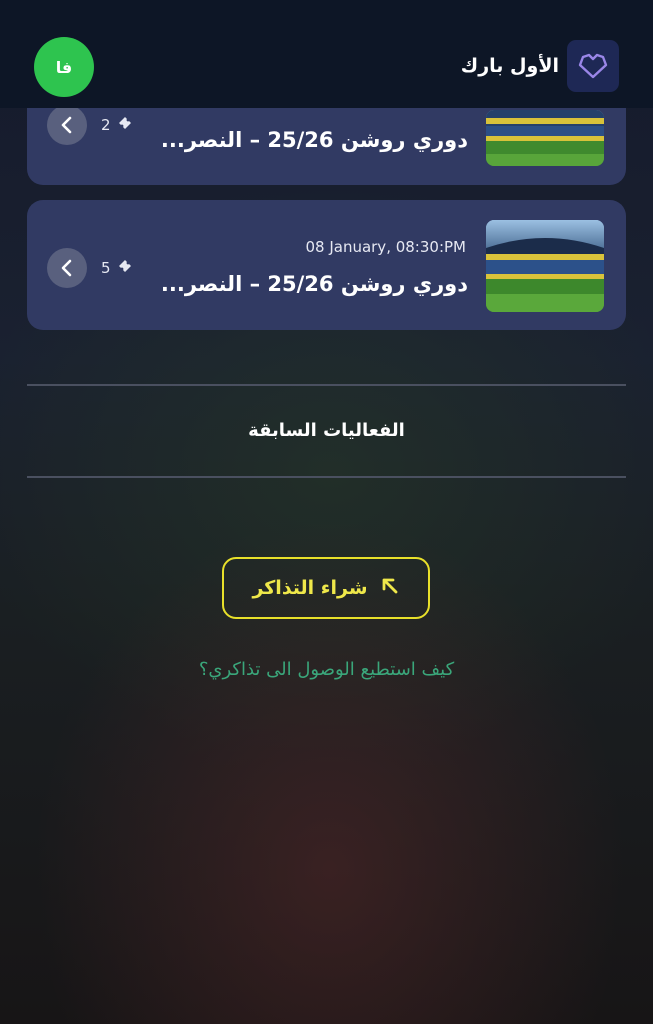 This screenshot has height=1024, width=653. I want to click on ticket-count-value: 2, so click(106, 125).